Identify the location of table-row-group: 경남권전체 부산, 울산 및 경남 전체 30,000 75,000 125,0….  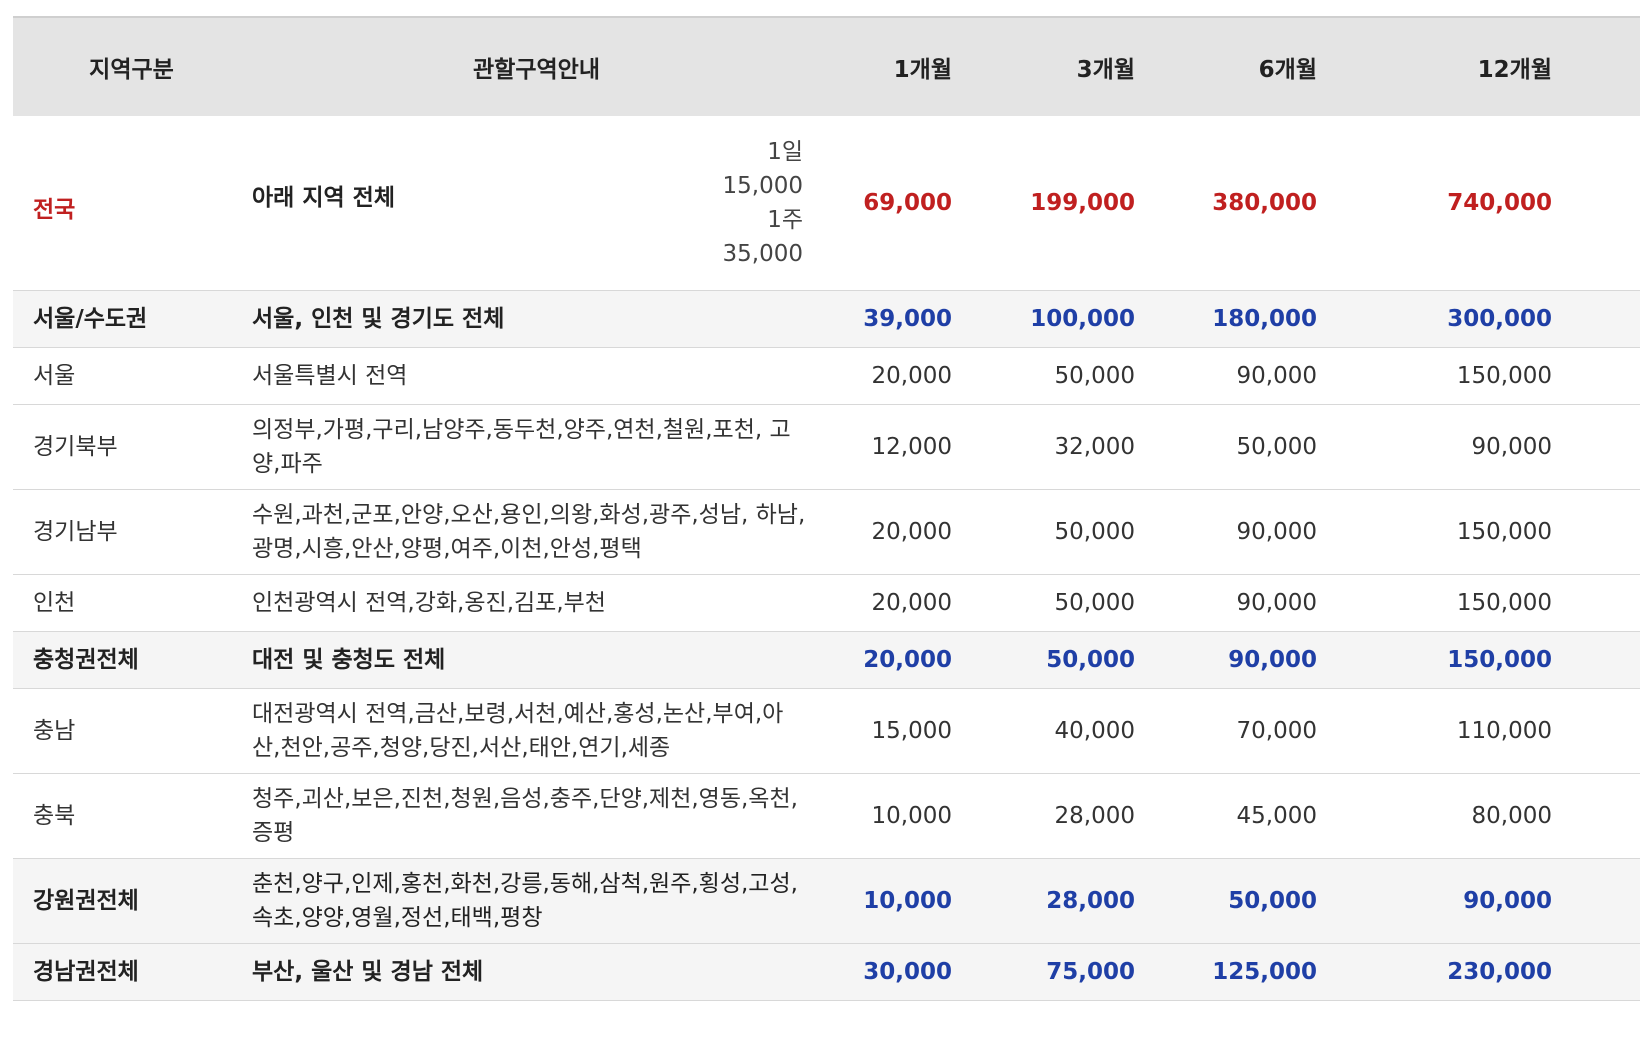
(826, 972).